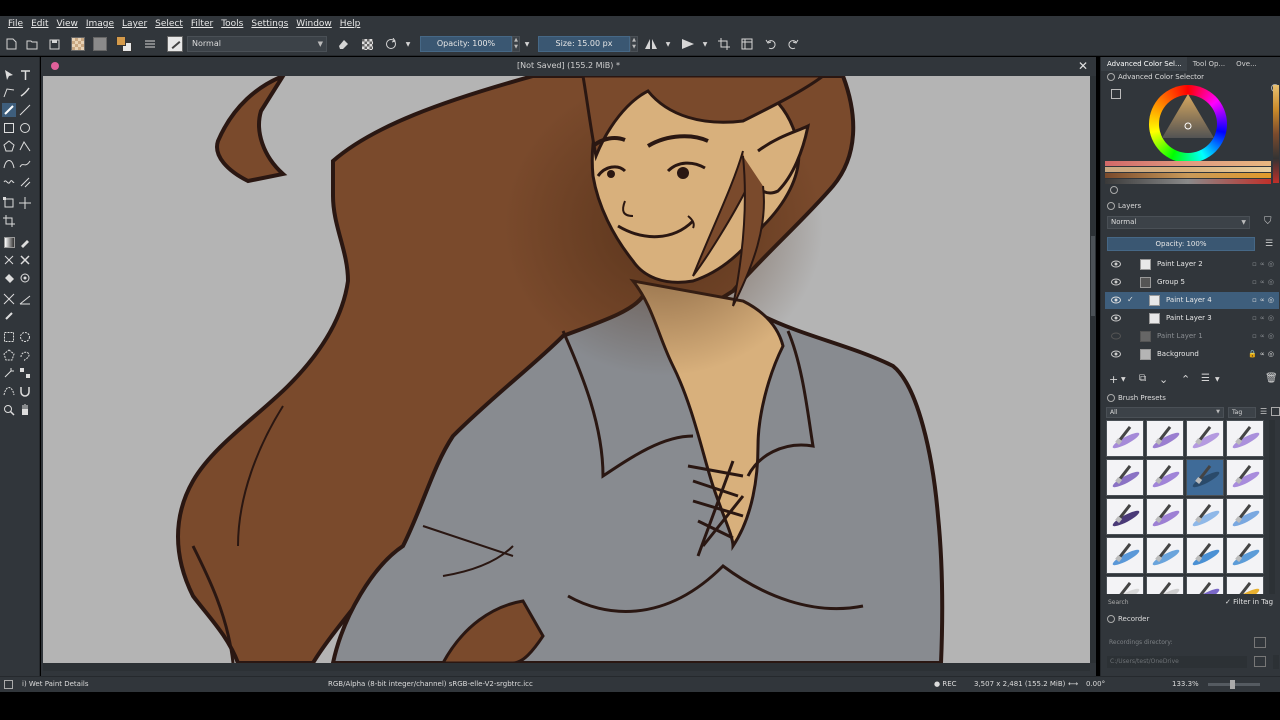 This screenshot has width=1280, height=720. Describe the element at coordinates (705, 44) in the screenshot. I see `mirror-v-dropdown-icon: ▼` at that location.